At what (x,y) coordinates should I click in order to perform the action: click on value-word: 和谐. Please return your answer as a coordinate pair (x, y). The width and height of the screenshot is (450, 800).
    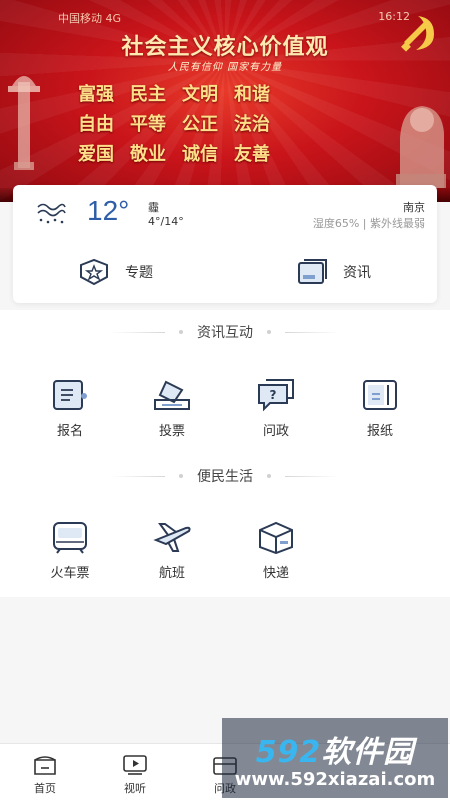
    Looking at the image, I should click on (252, 94).